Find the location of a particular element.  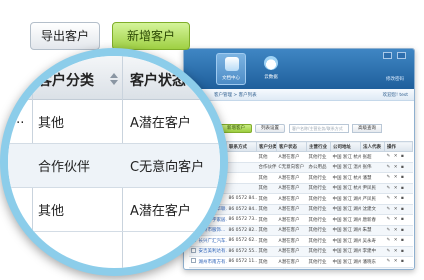

table-cell: 李建中 is located at coordinates (372, 251).